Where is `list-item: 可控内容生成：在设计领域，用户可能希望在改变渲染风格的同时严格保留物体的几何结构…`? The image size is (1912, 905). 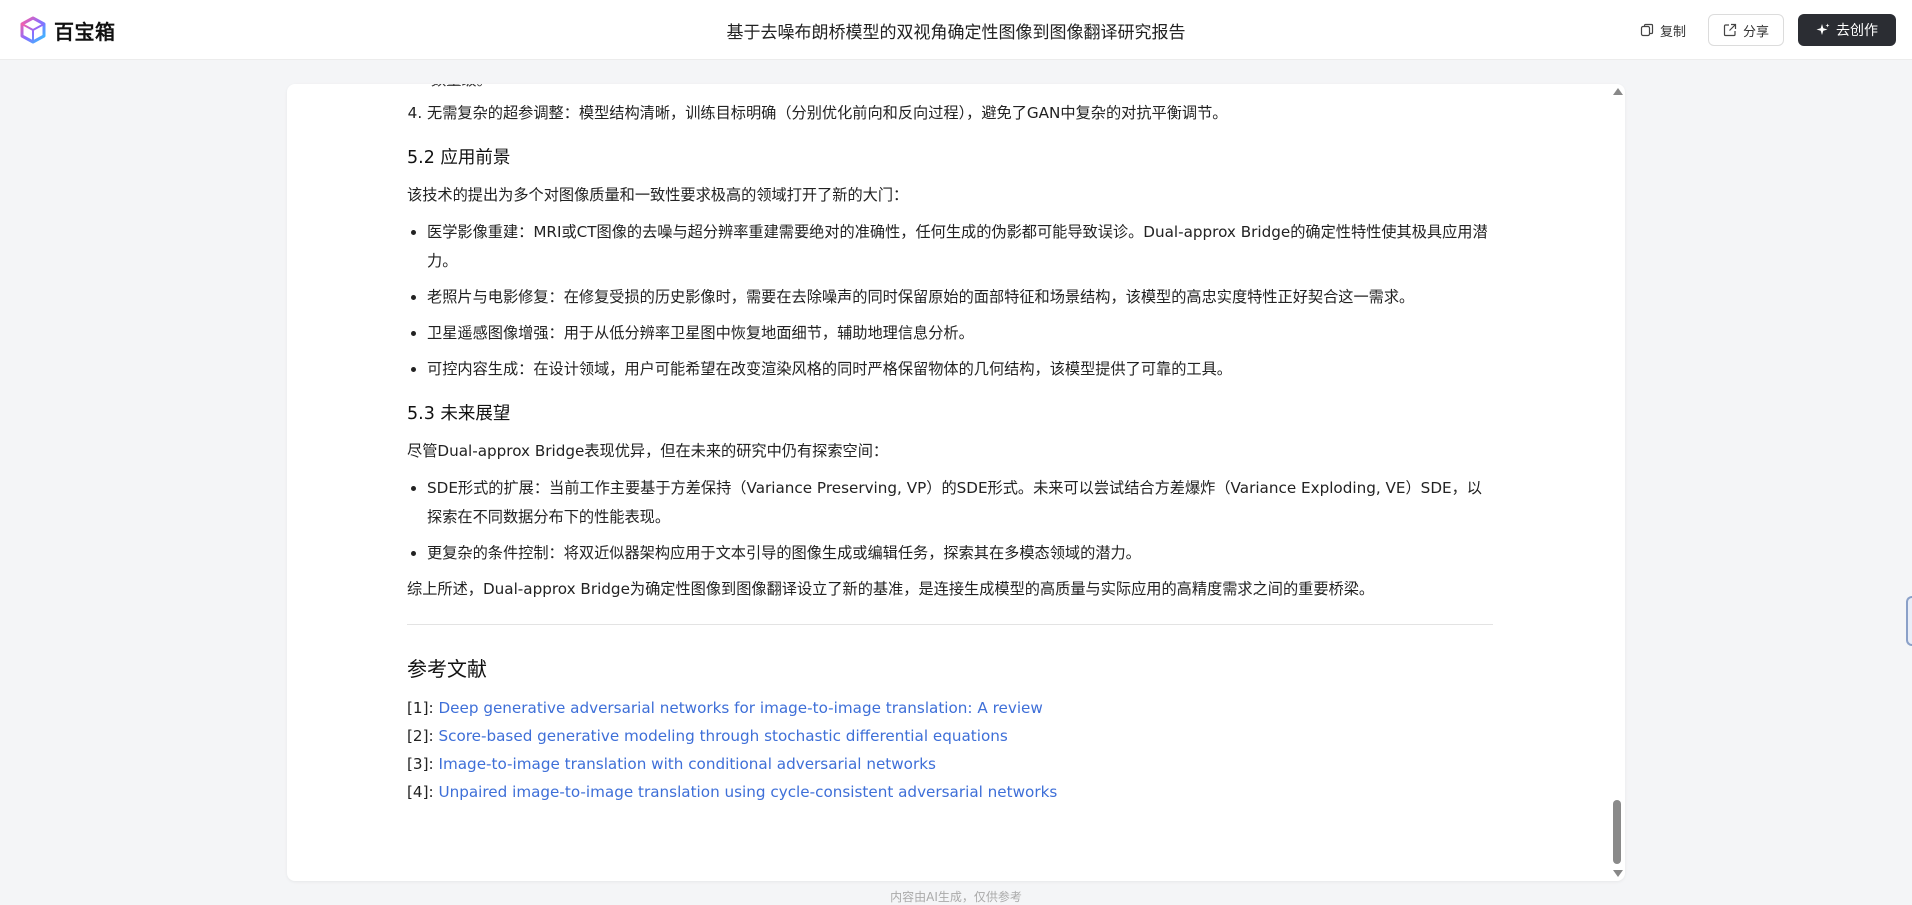
list-item: 可控内容生成：在设计领域，用户可能希望在改变渲染风格的同时严格保留物体的几何结构… is located at coordinates (960, 369).